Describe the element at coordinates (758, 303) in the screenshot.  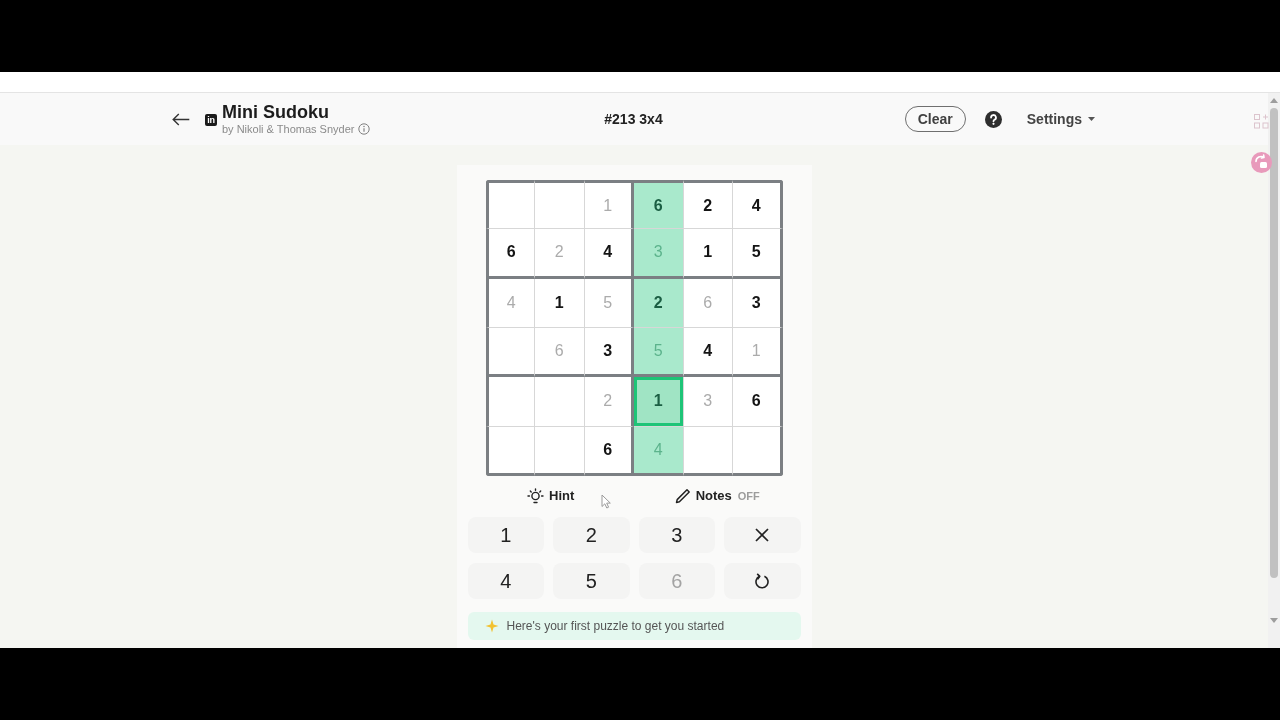
I see `sudoku-cell: 3` at that location.